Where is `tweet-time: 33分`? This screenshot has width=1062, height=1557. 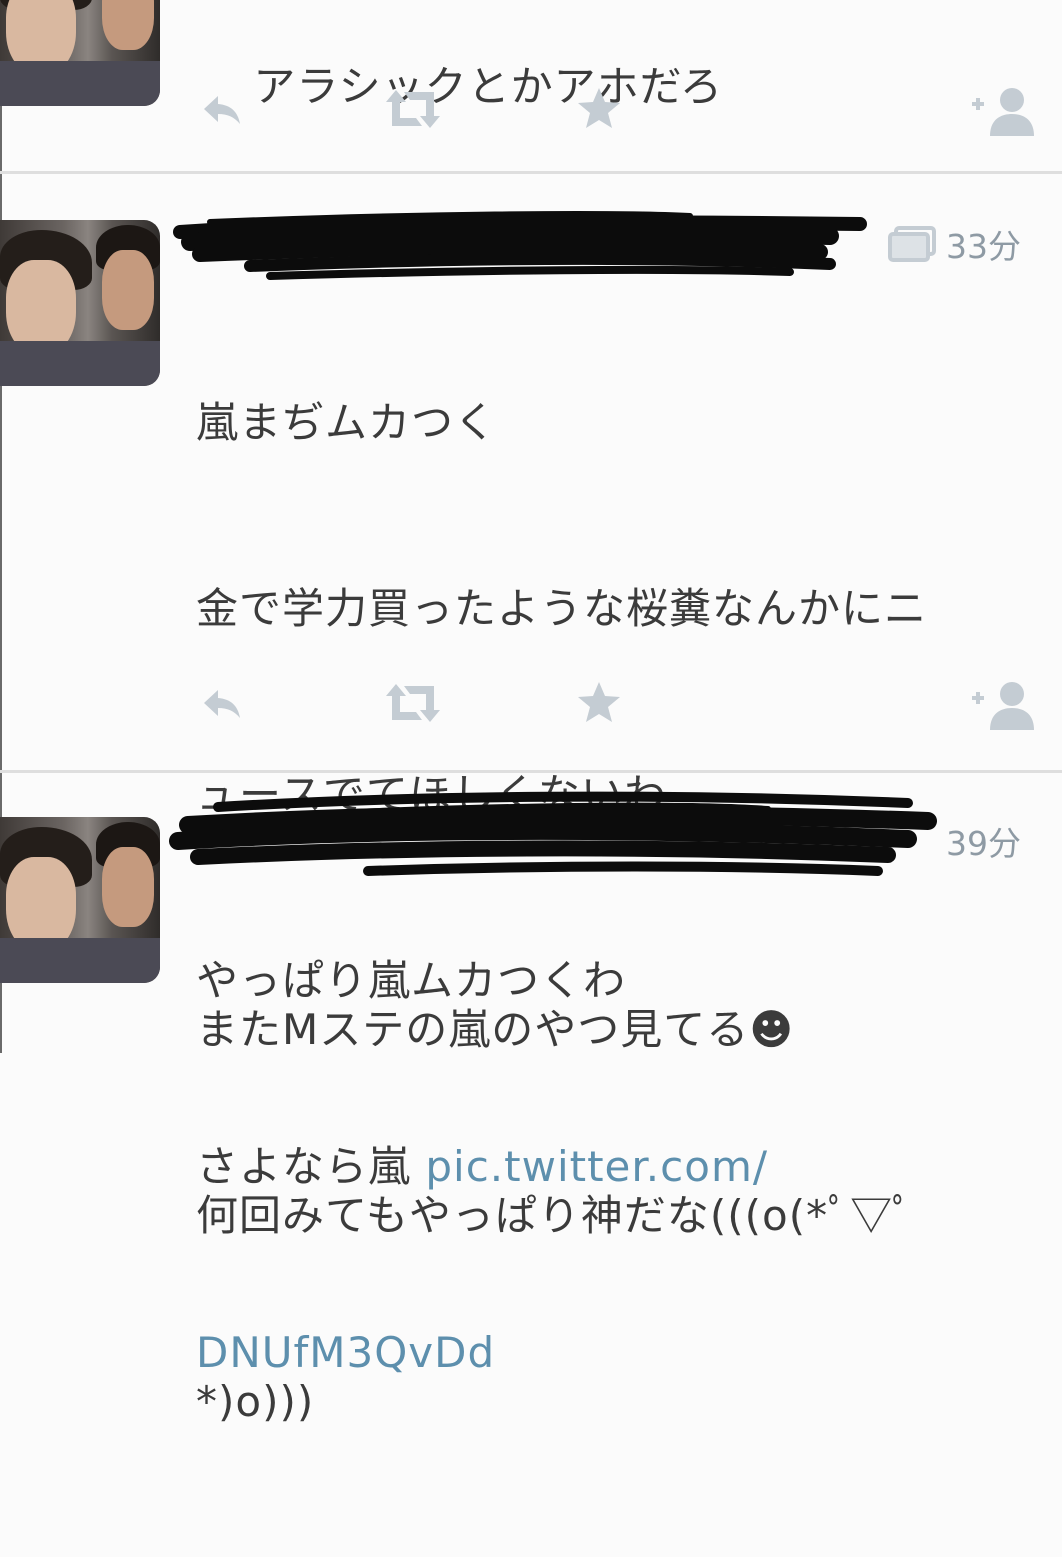
tweet-time: 33分 is located at coordinates (983, 244).